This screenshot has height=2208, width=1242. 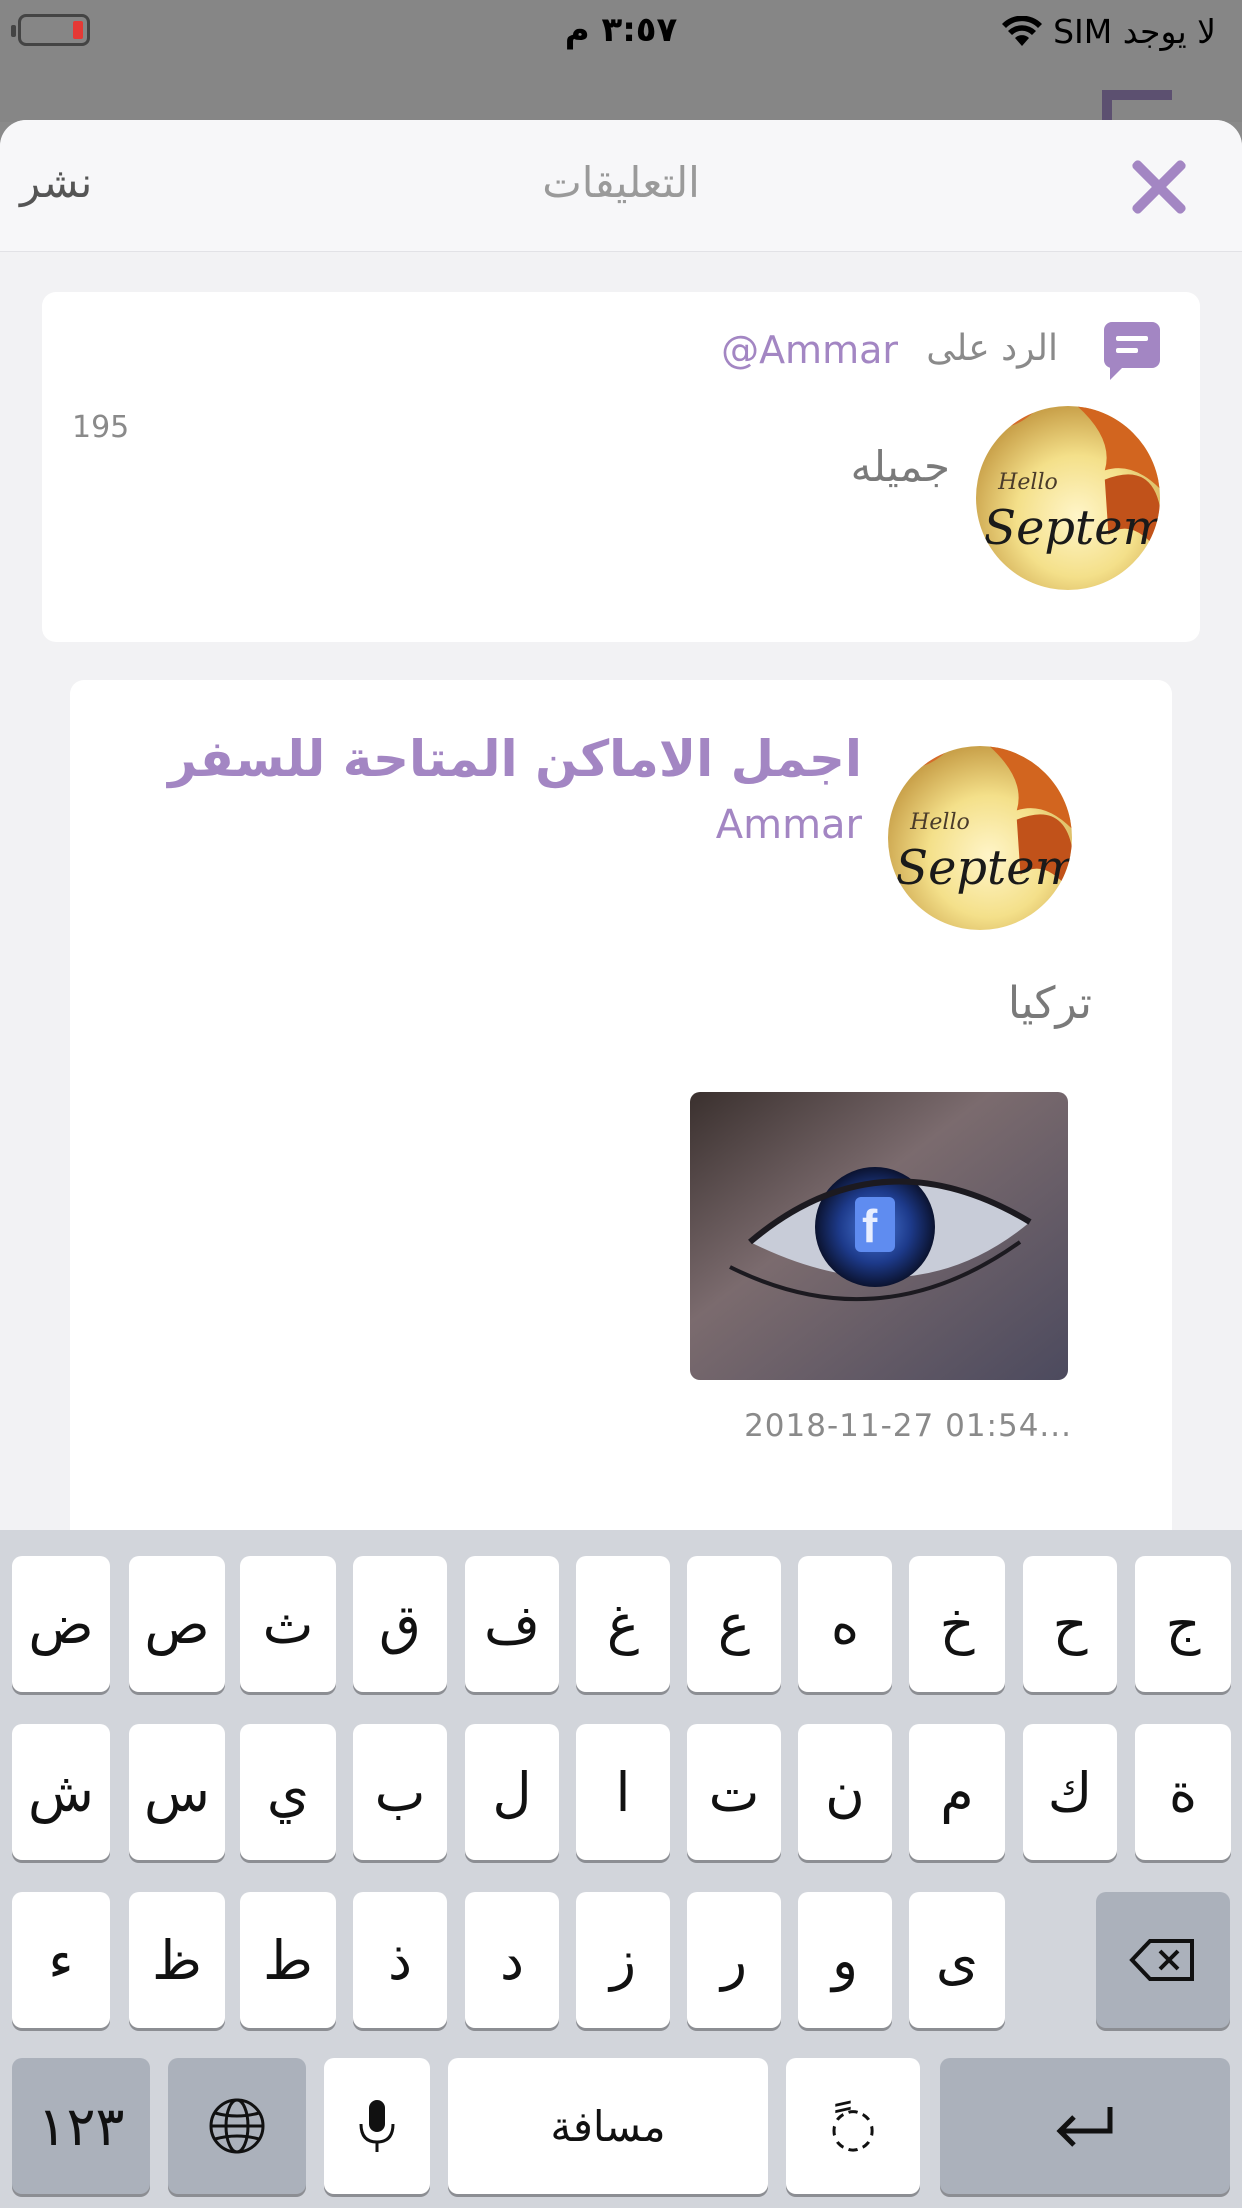 I want to click on key-row2-4: ل, so click(x=512, y=1792).